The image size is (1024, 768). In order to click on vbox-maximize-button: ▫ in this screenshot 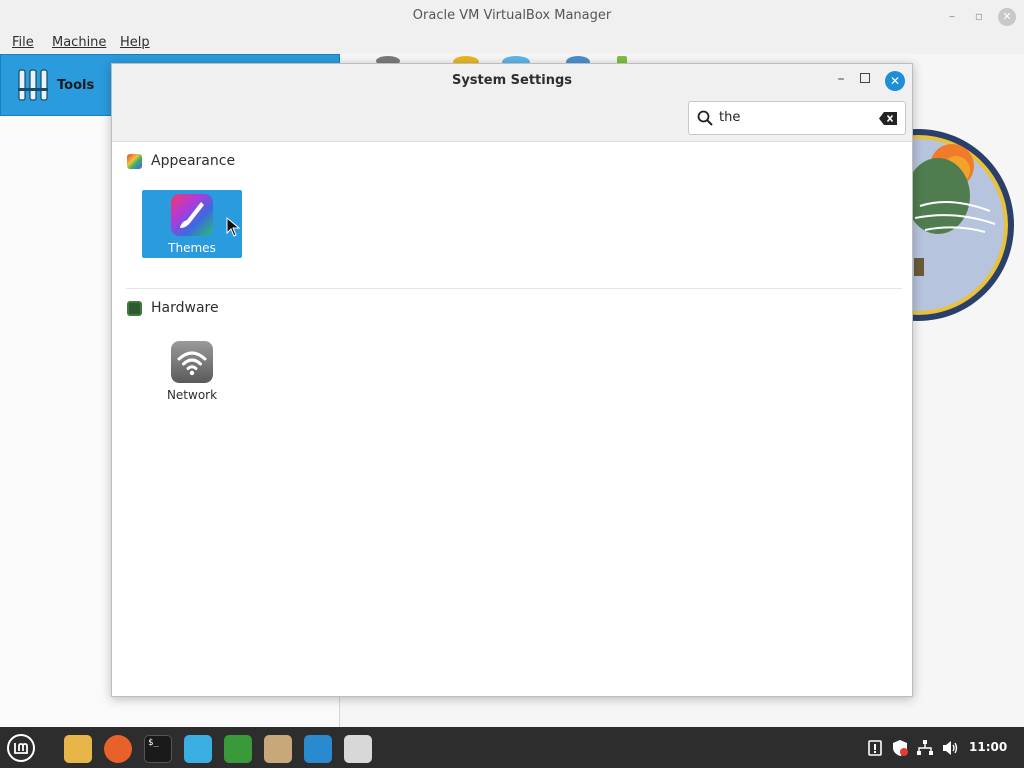, I will do `click(979, 16)`.